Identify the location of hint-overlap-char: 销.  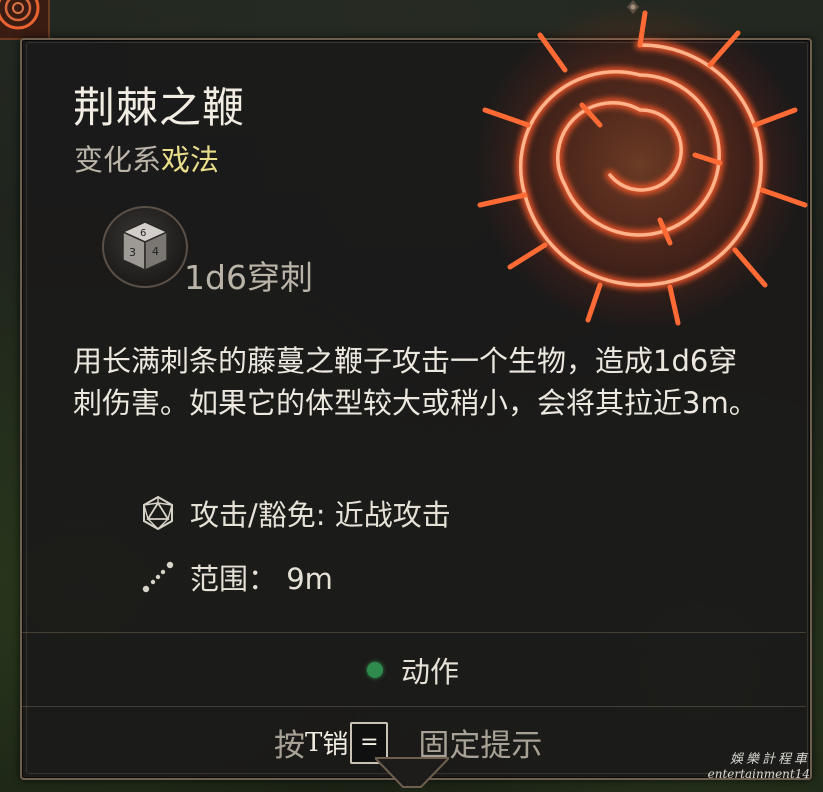
(335, 745).